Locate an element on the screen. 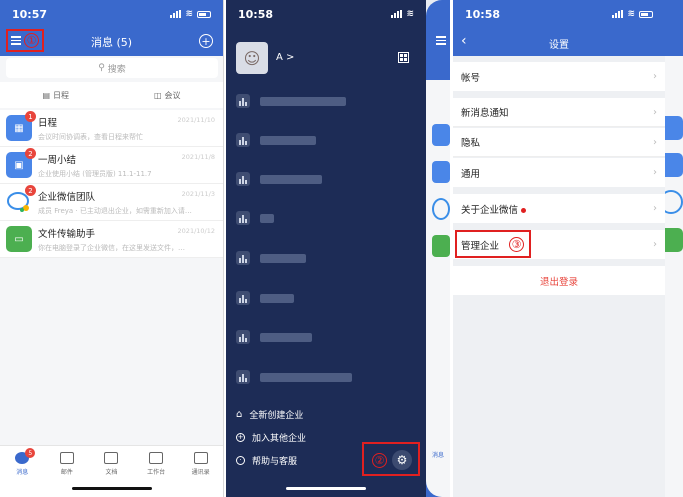  calendar-app-icon is located at coordinates (441, 135).